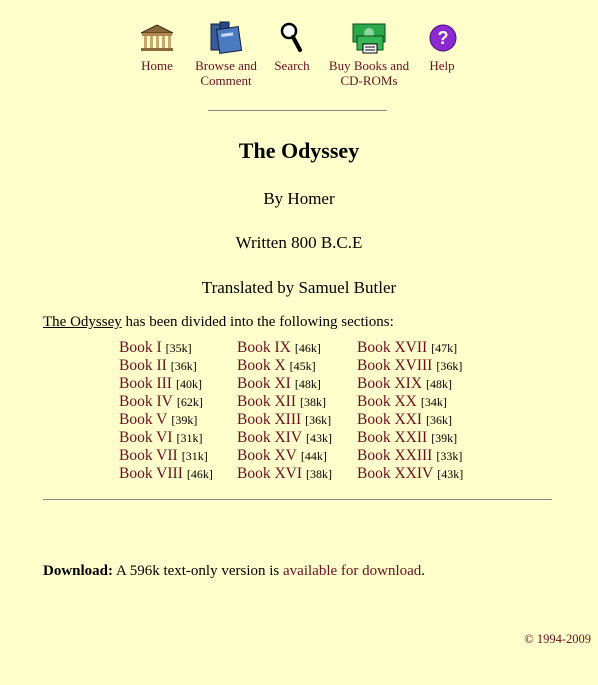  I want to click on book-item: Book VII [31k], so click(166, 456).